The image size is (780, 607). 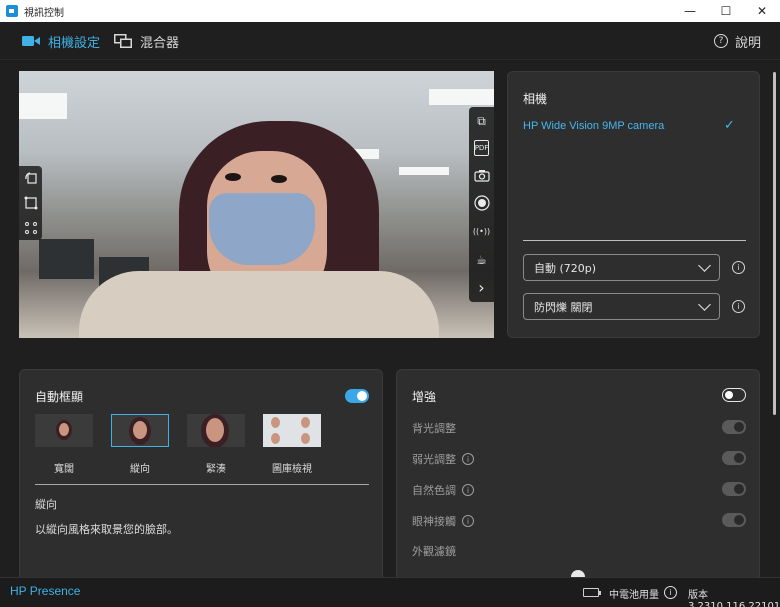 What do you see at coordinates (31, 41) in the screenshot?
I see `video-camera-icon` at bounding box center [31, 41].